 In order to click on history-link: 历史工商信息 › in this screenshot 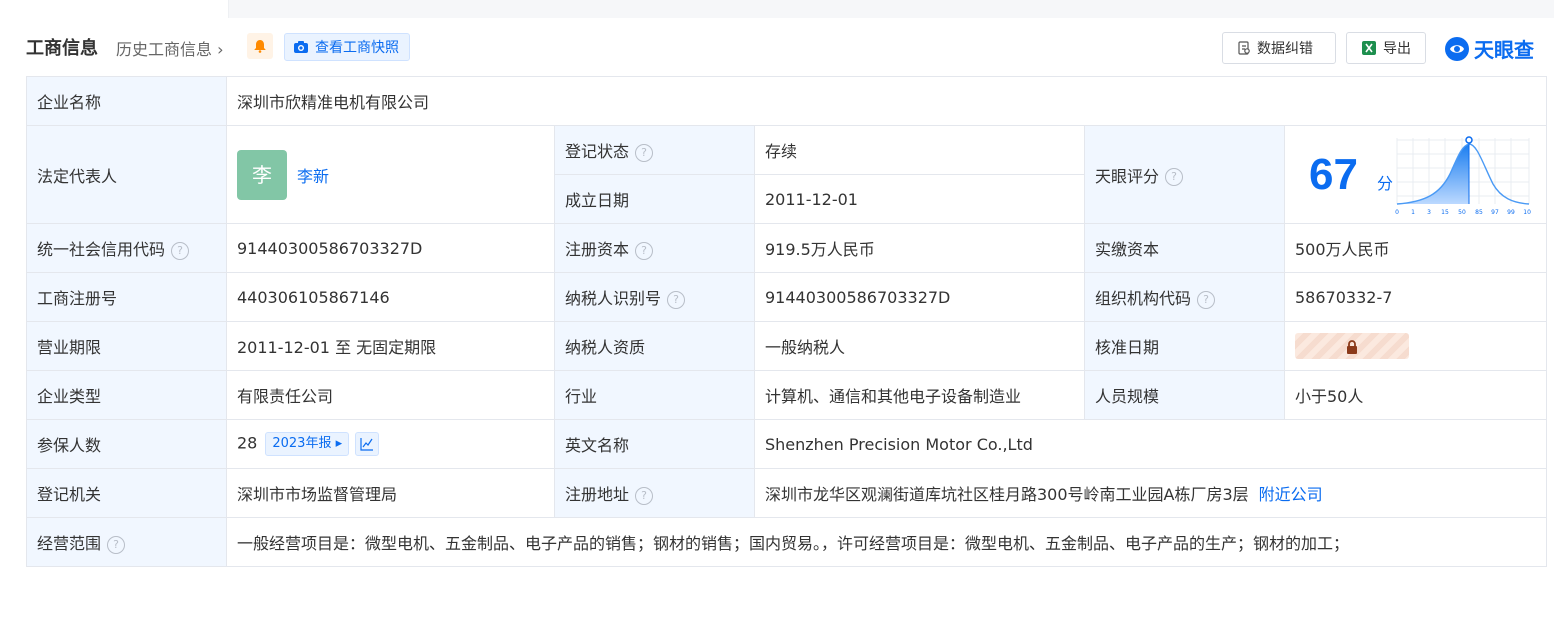, I will do `click(170, 48)`.